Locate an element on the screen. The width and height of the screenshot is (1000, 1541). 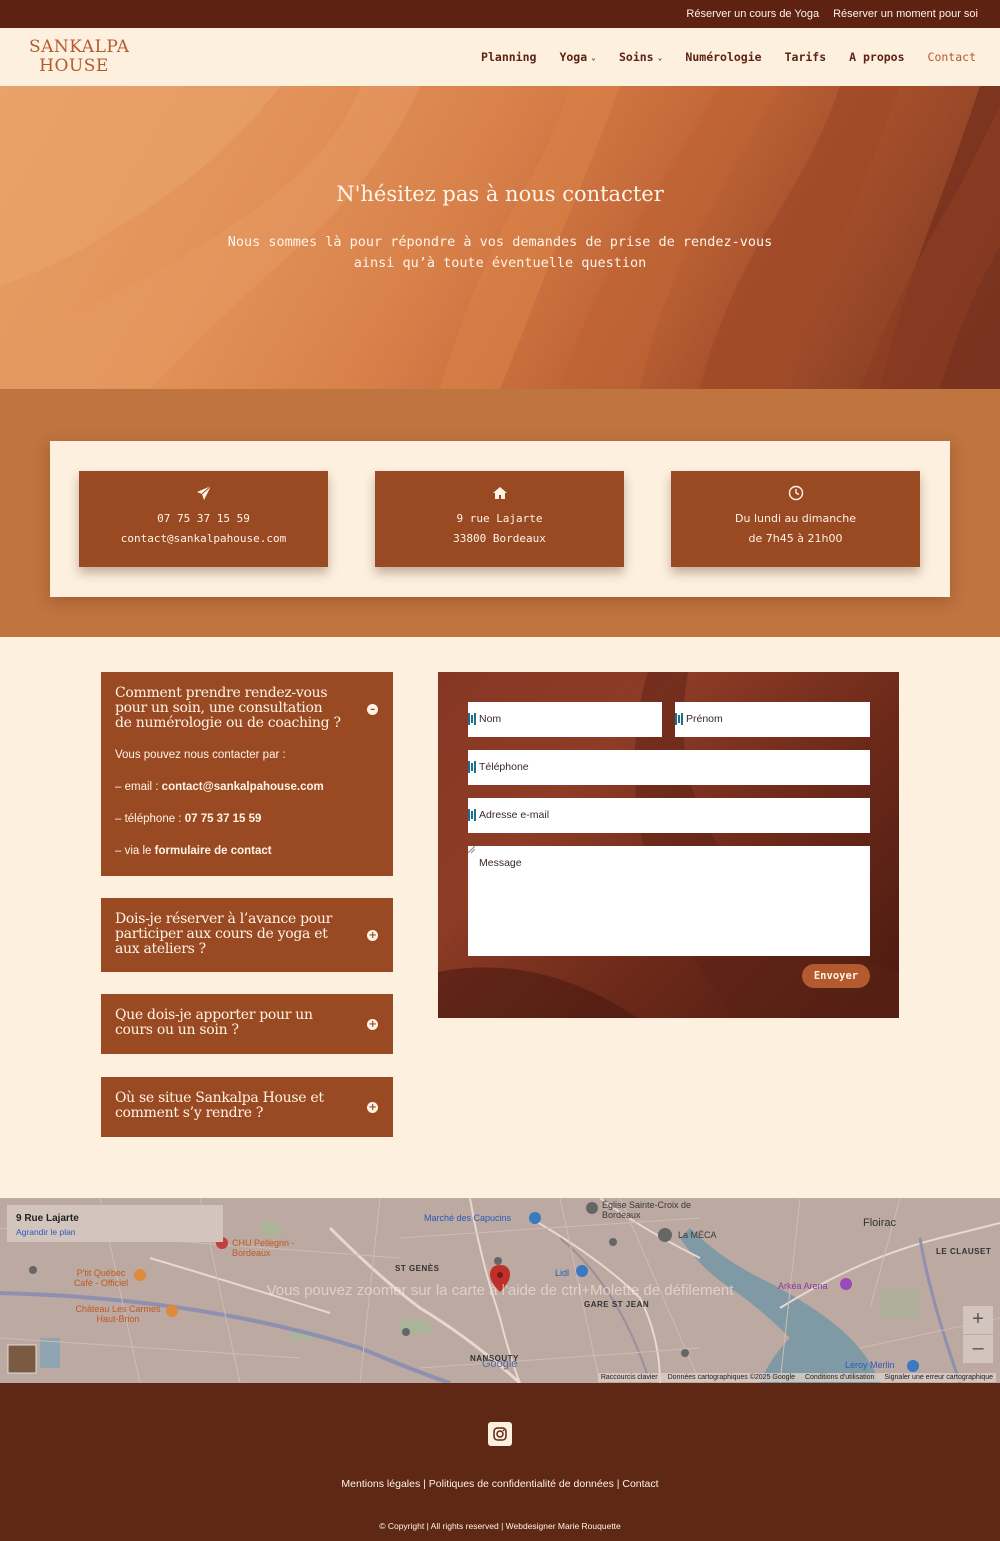
telephone-placeholder: Téléphone is located at coordinates (504, 767).